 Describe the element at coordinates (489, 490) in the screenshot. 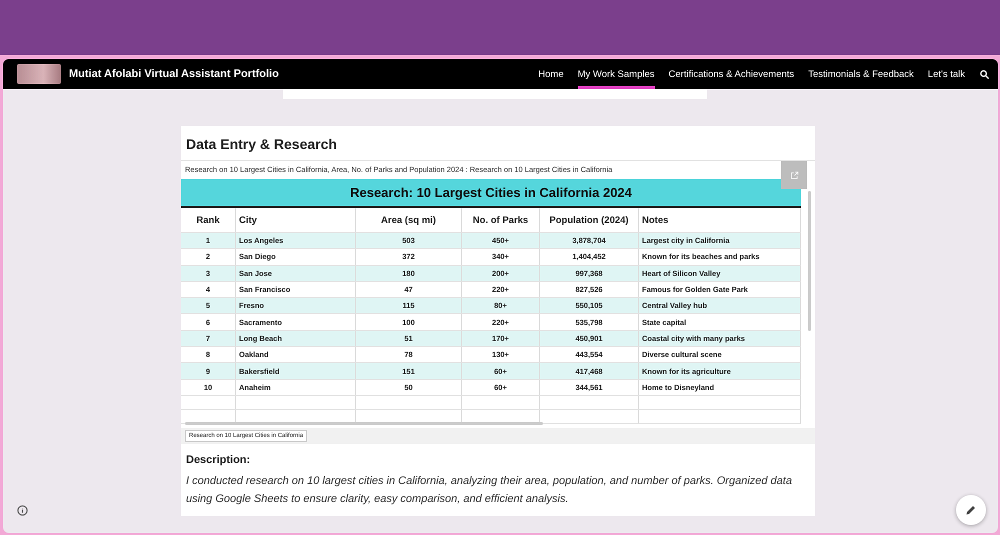

I see `description-text: I conducted research on 10 largest cities in California, analyzing their area, population, and number of parks. Organized data using Google Sheets to ensure clarity, easy comparison, and efficient analysis.` at that location.